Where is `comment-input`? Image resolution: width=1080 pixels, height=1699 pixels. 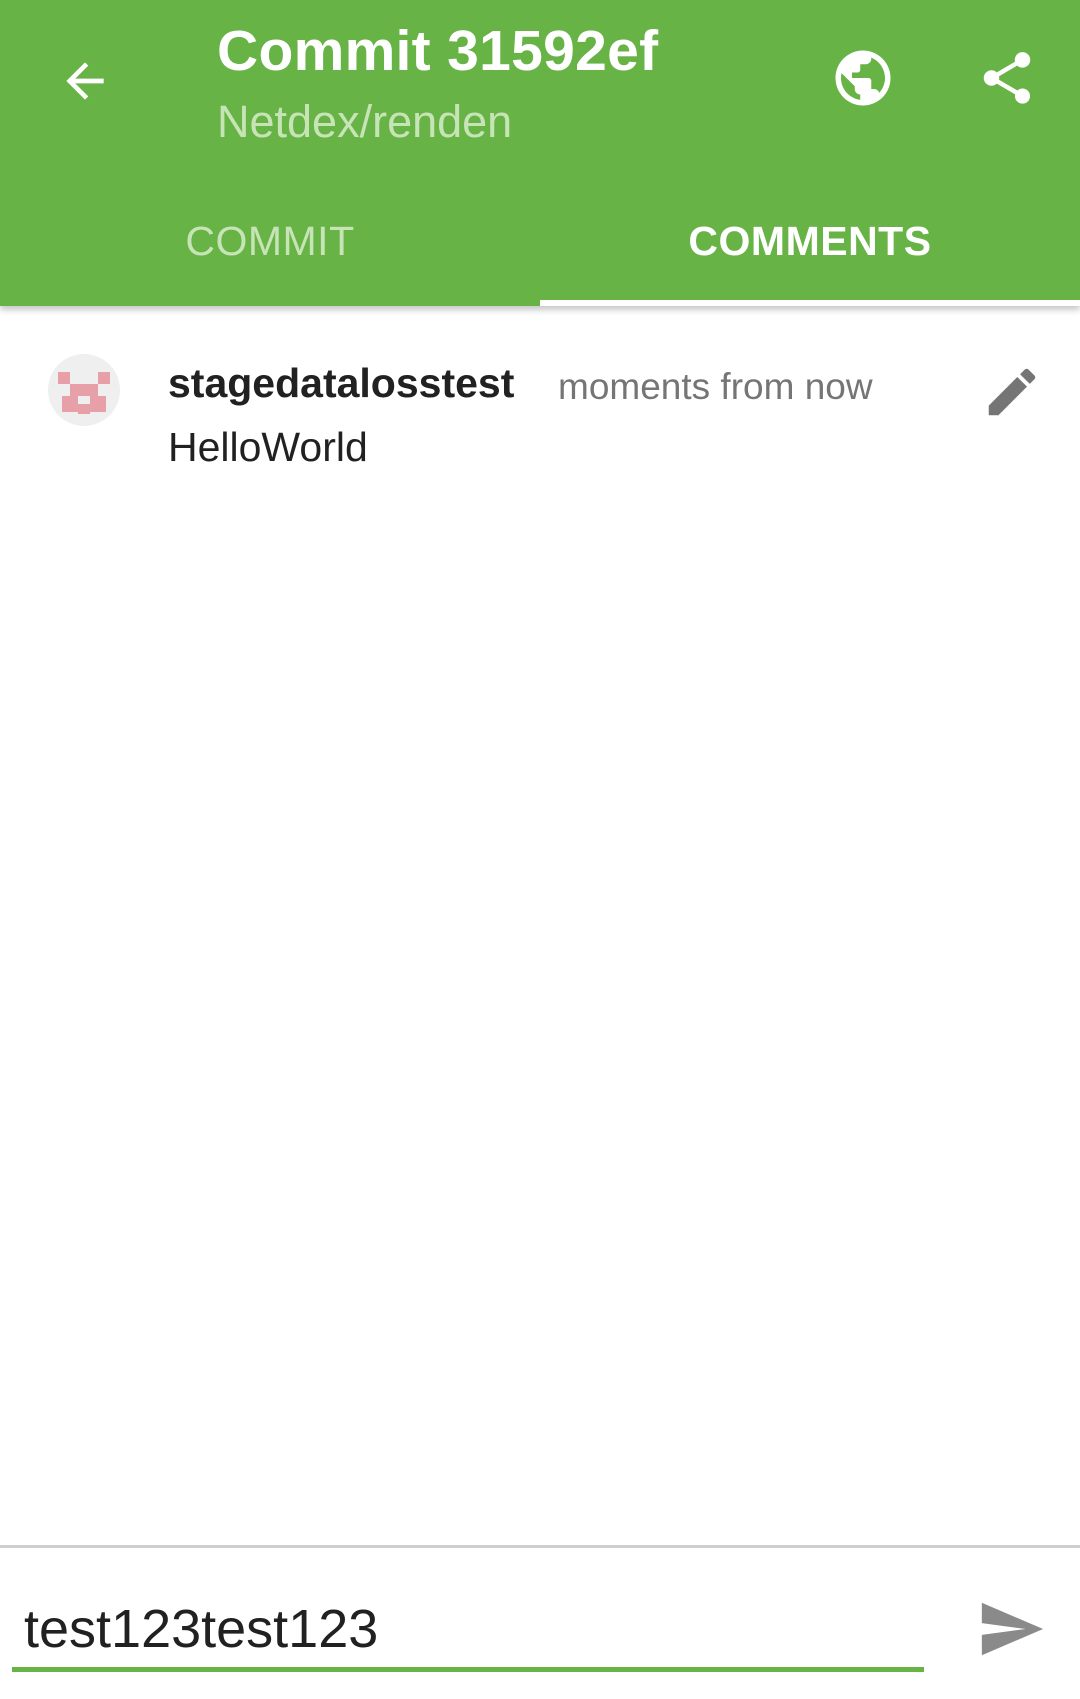
comment-input is located at coordinates (468, 1631).